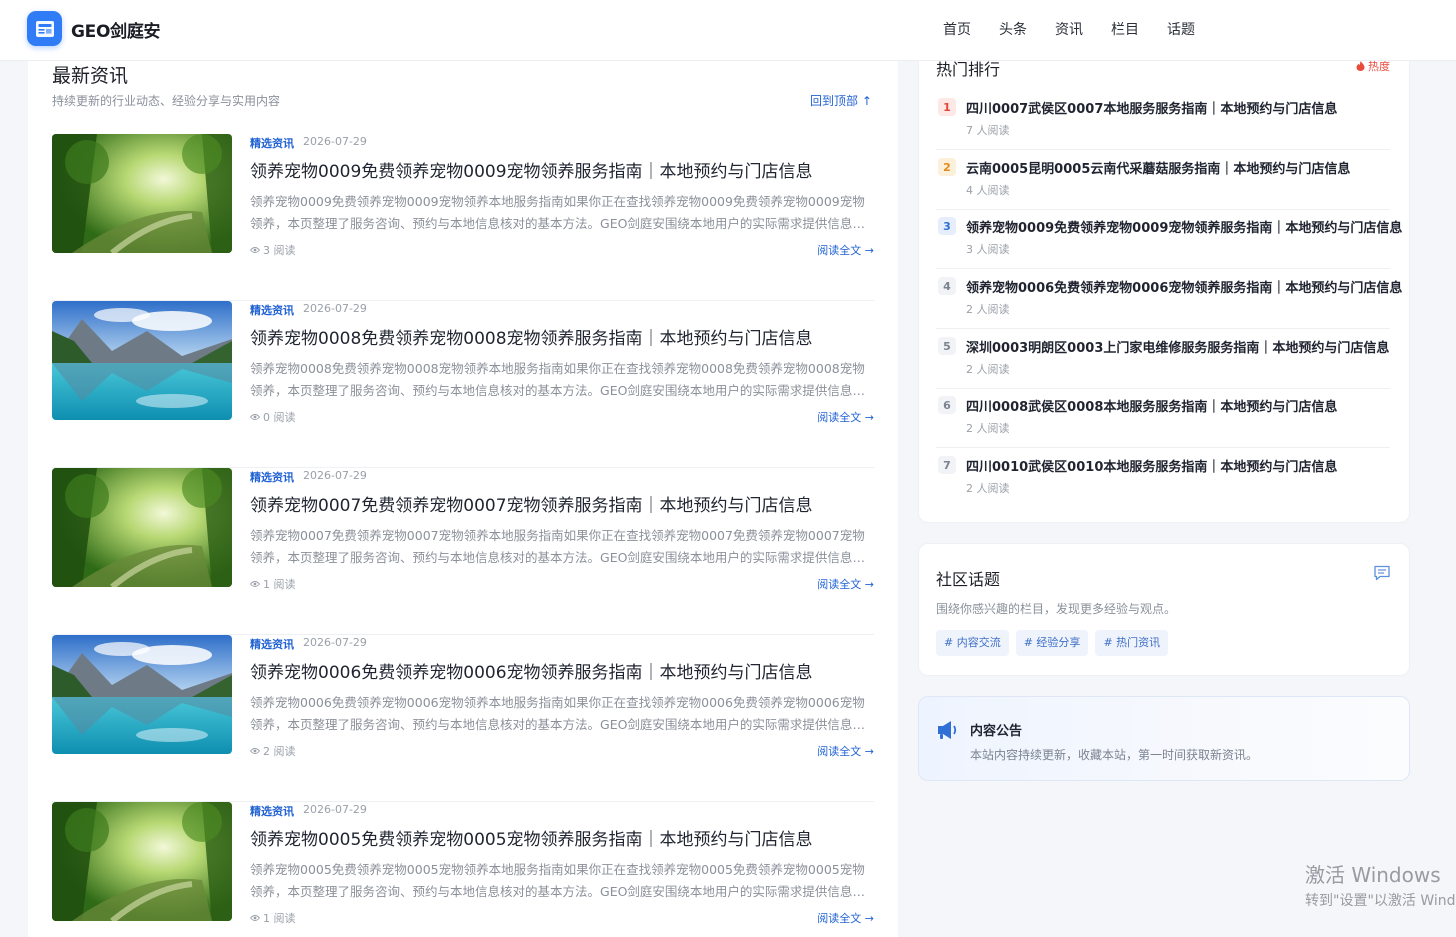  I want to click on rank-number: 7, so click(947, 465).